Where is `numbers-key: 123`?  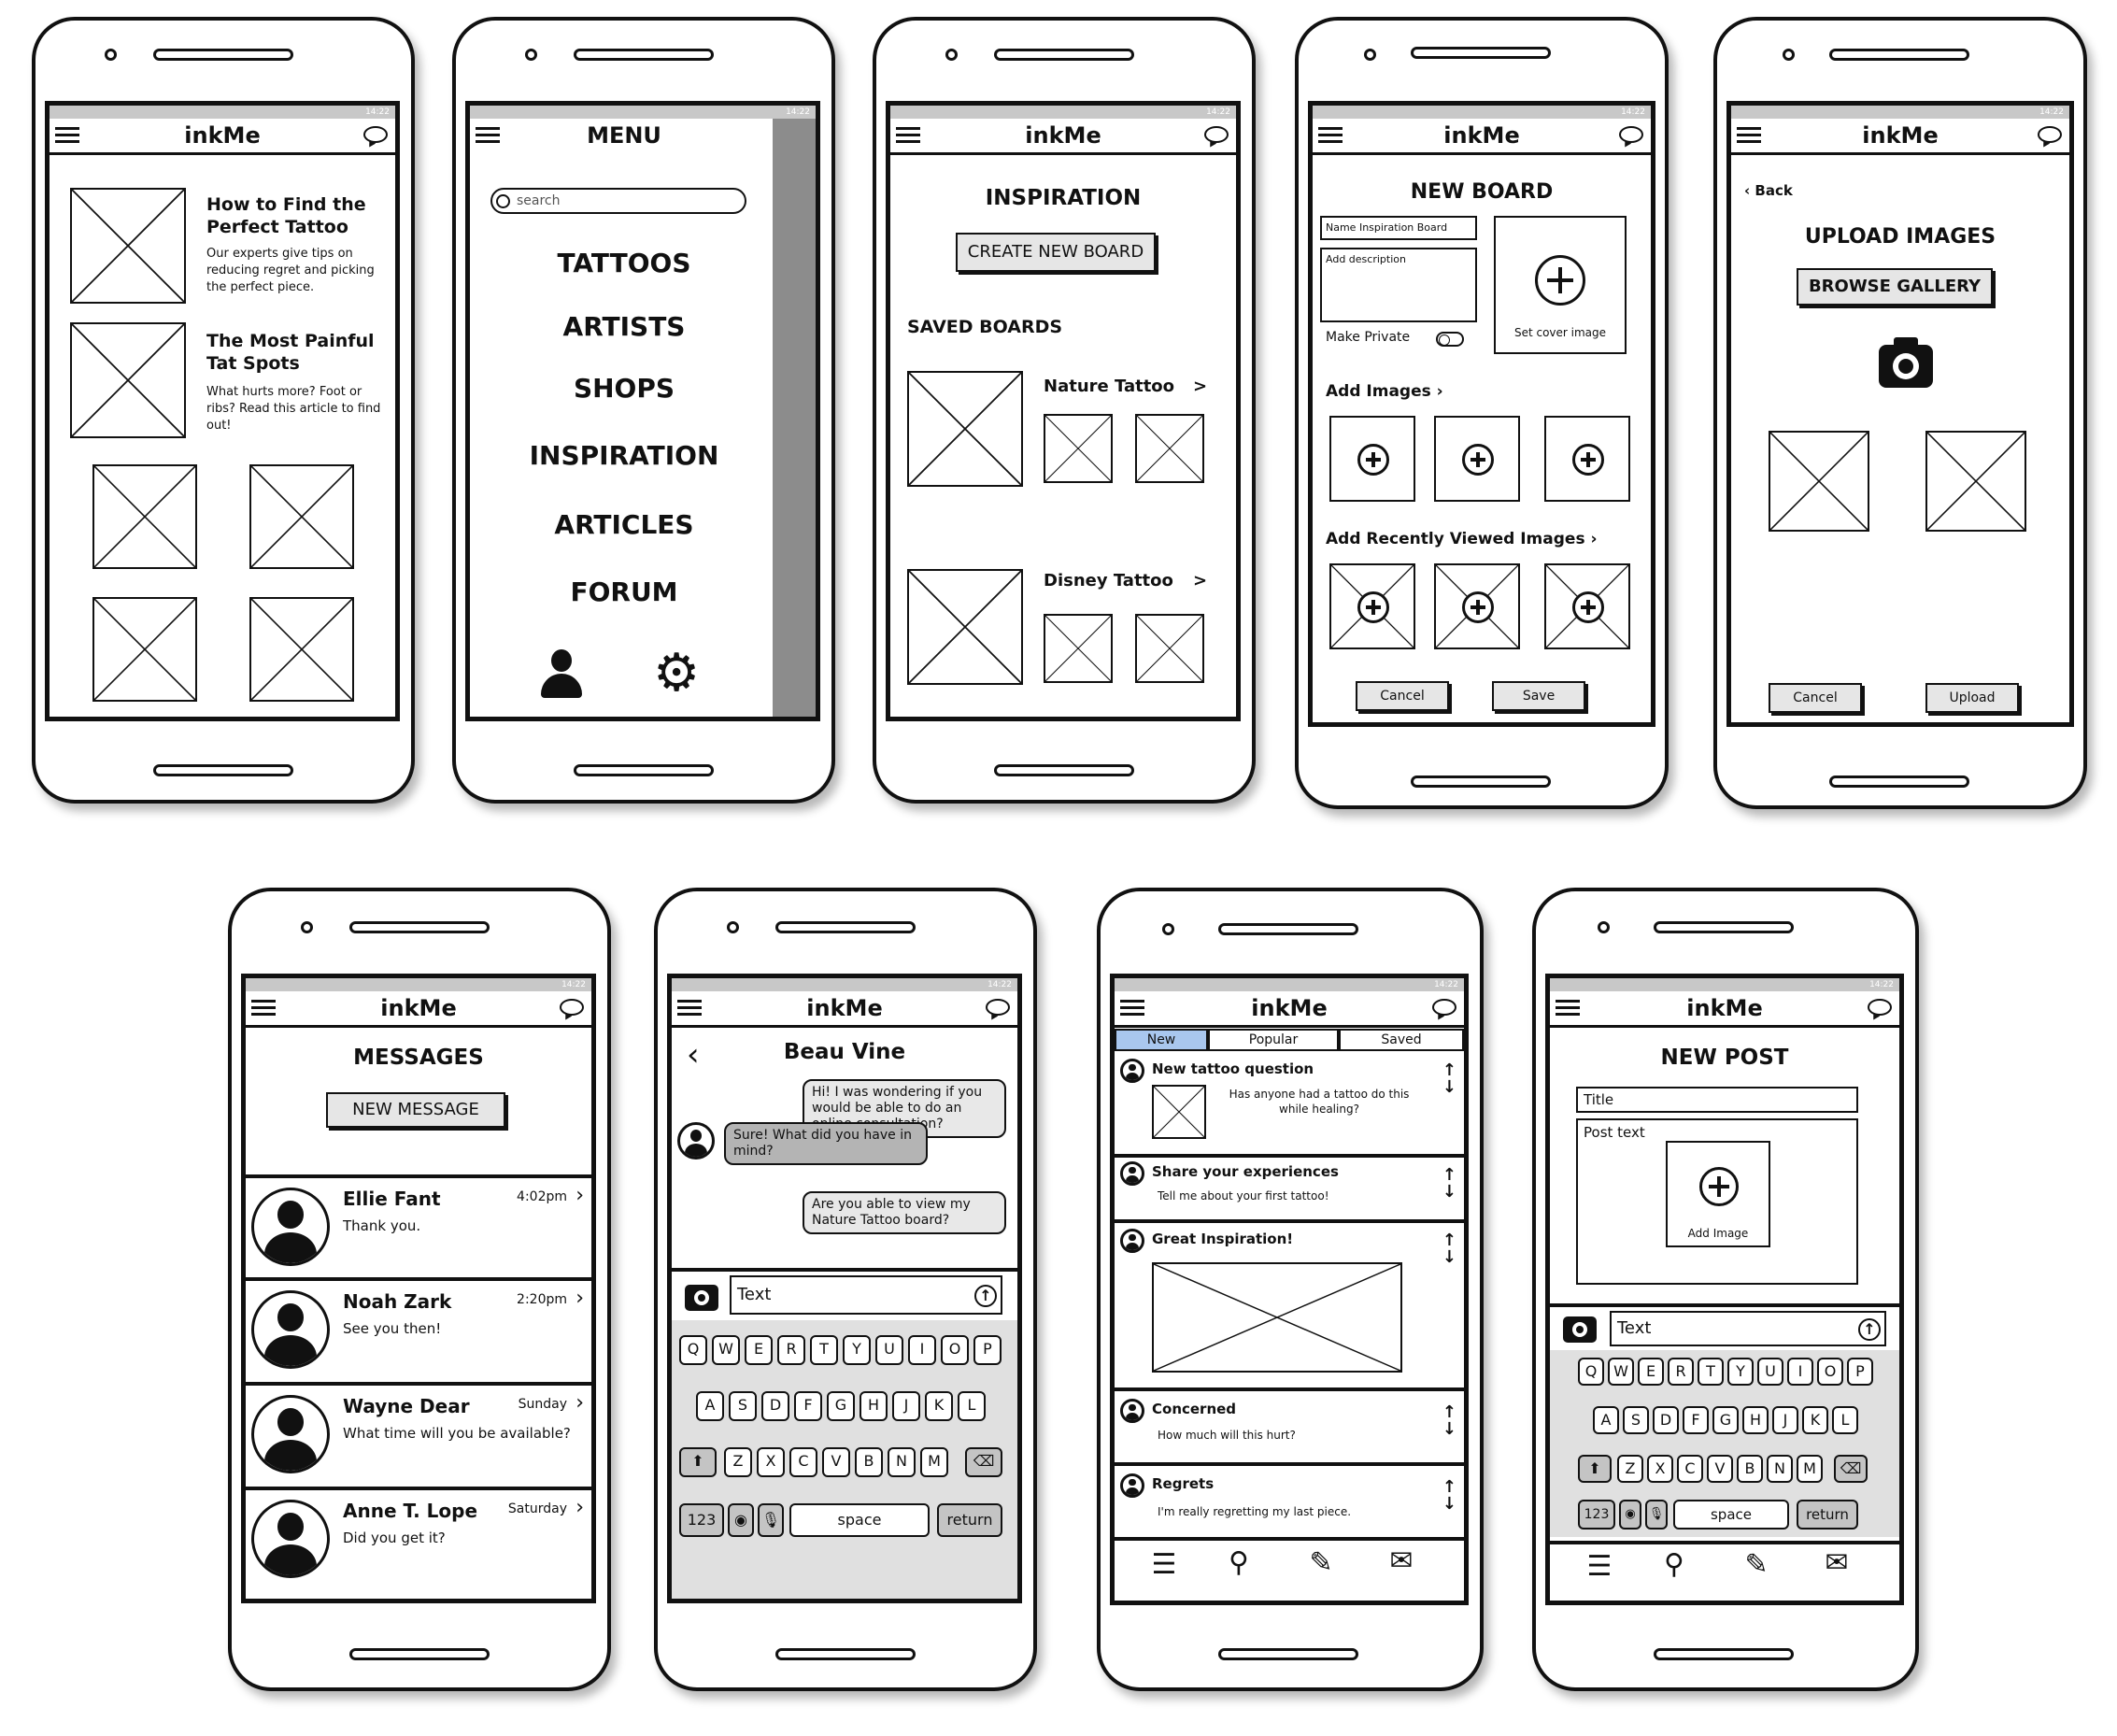 numbers-key: 123 is located at coordinates (701, 1520).